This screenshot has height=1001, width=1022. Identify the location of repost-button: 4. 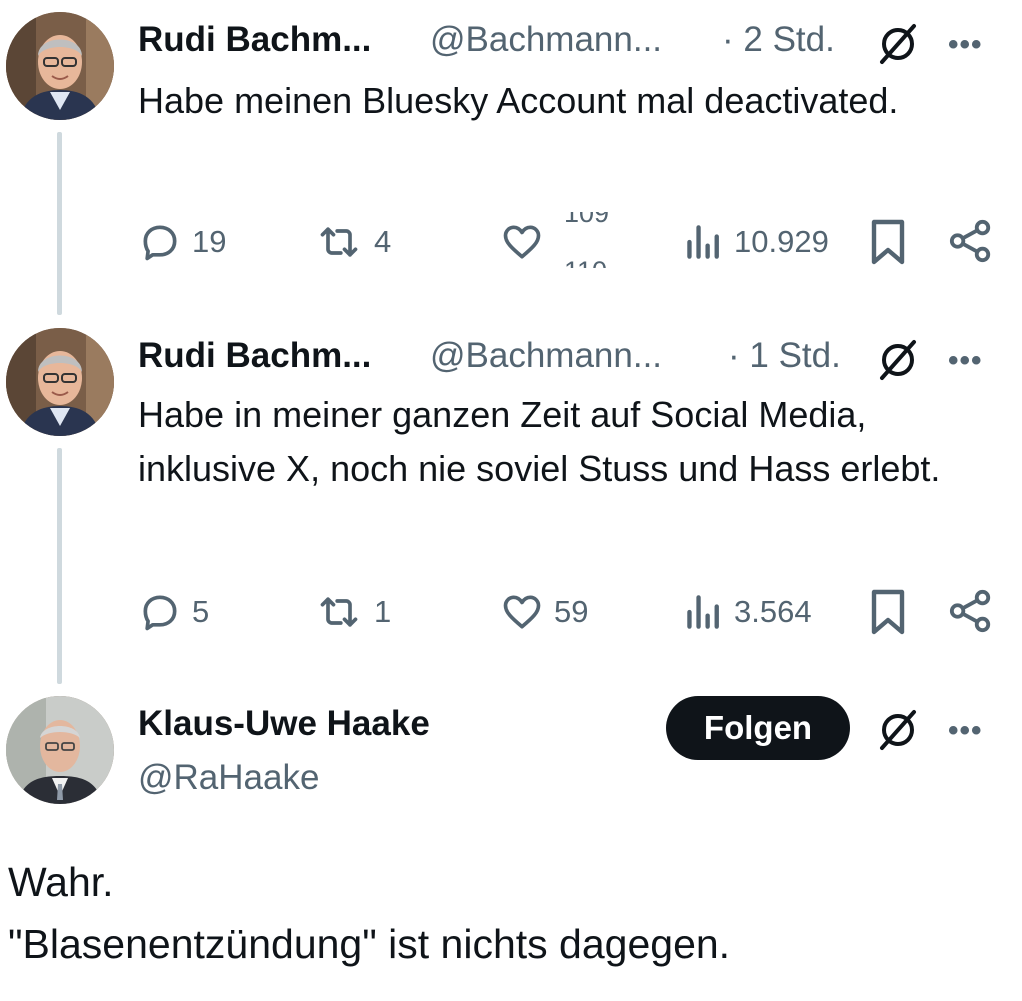
(352, 242).